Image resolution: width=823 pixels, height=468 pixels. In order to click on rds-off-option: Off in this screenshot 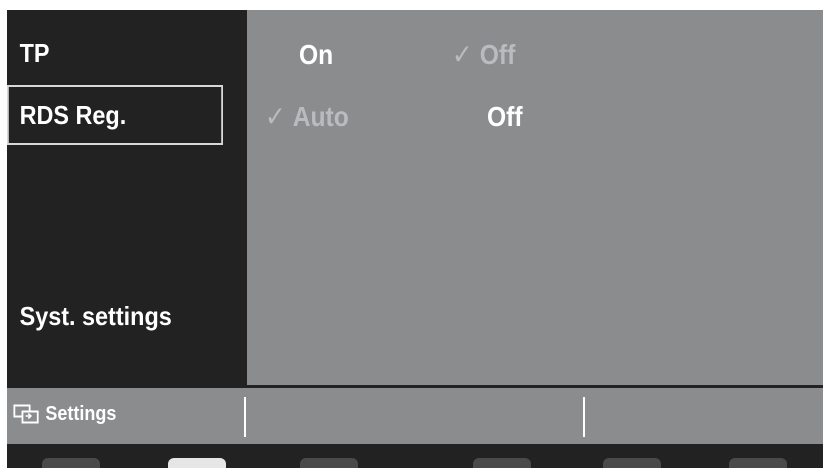, I will do `click(505, 117)`.